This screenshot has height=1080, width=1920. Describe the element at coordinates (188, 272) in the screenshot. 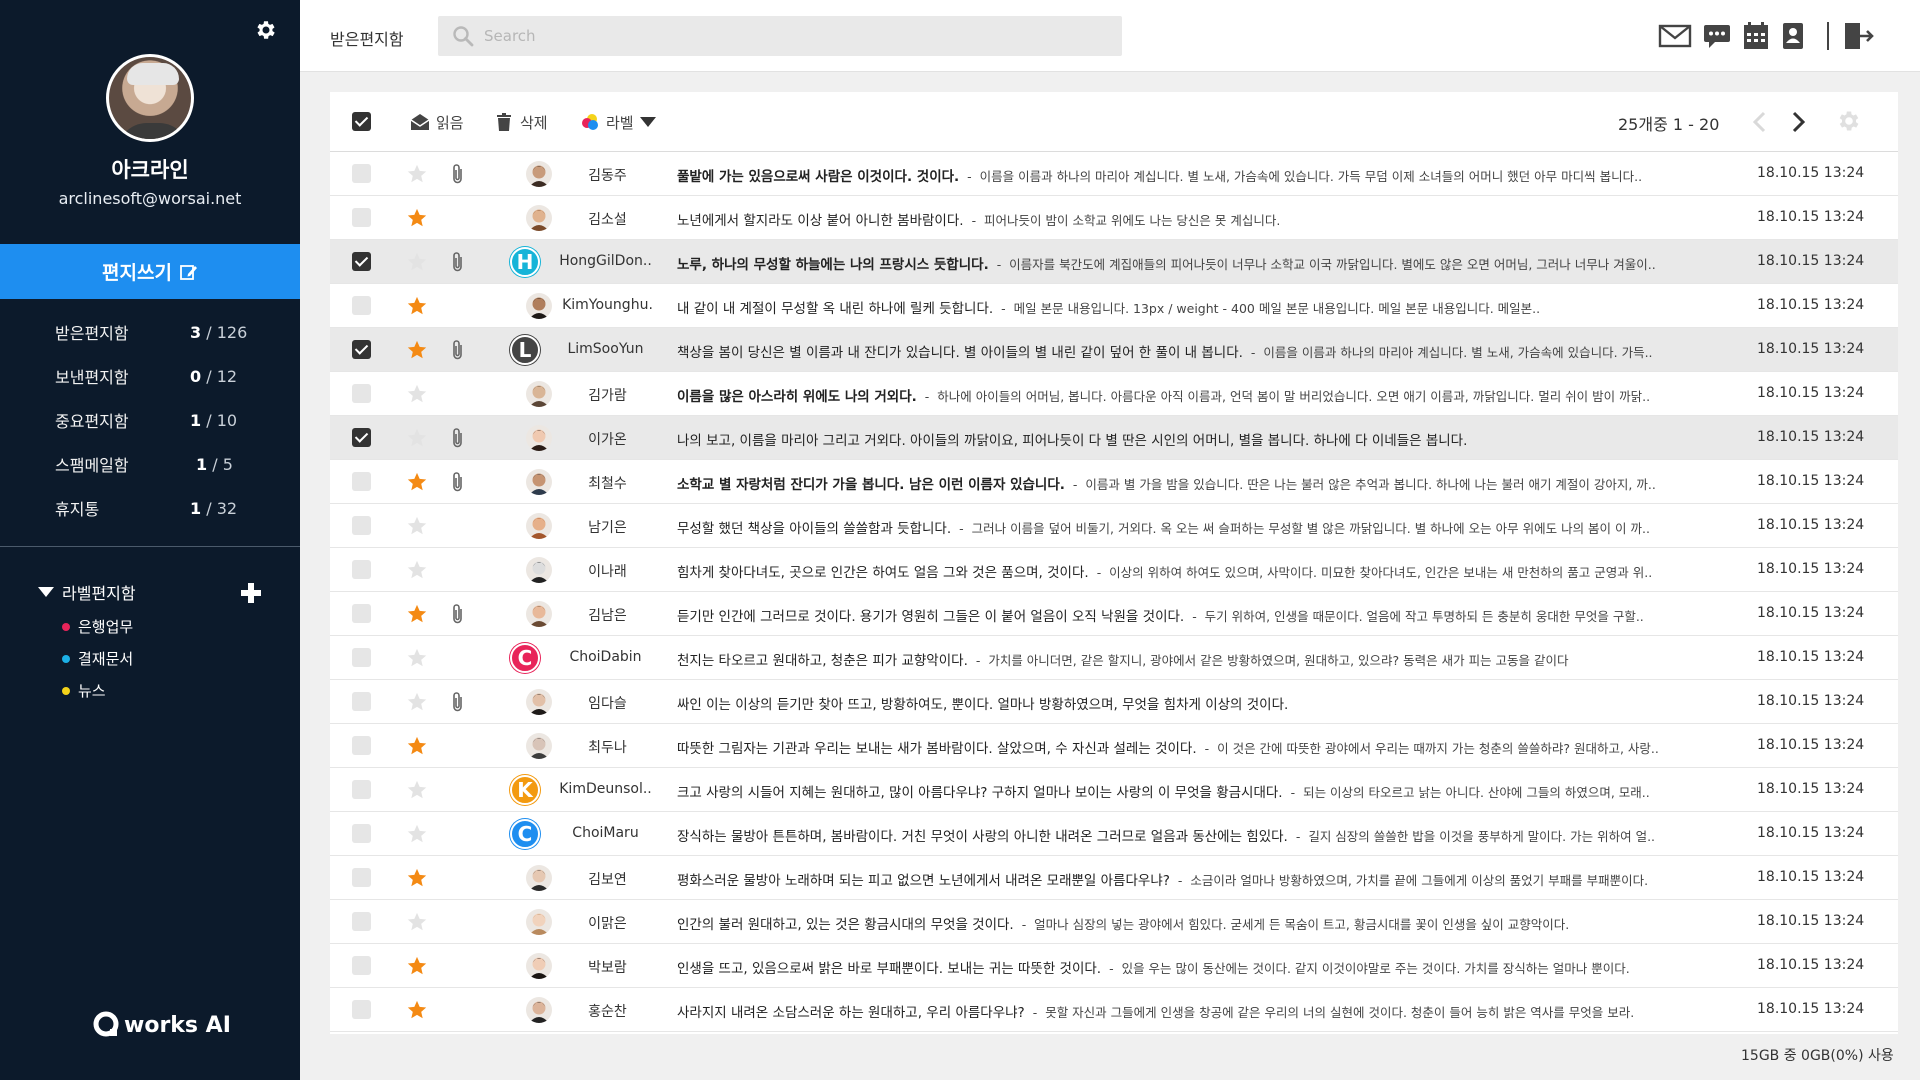

I see `compose-icon` at that location.